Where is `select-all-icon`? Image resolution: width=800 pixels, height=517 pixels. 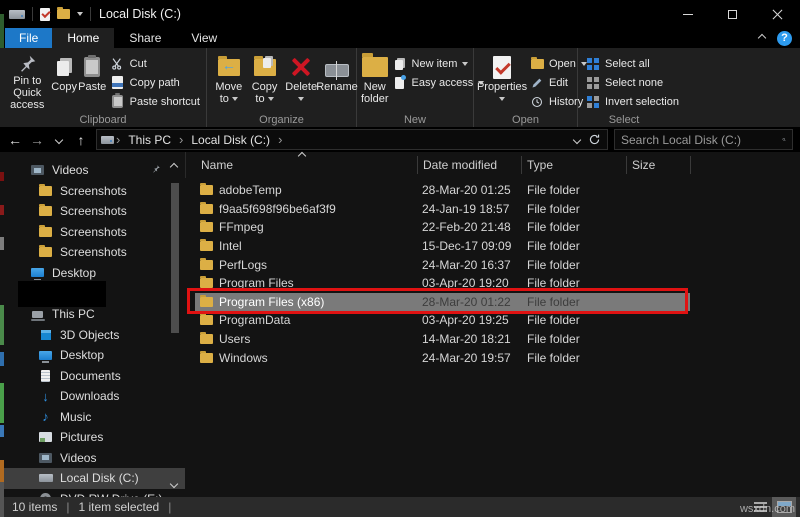 select-all-icon is located at coordinates (593, 63).